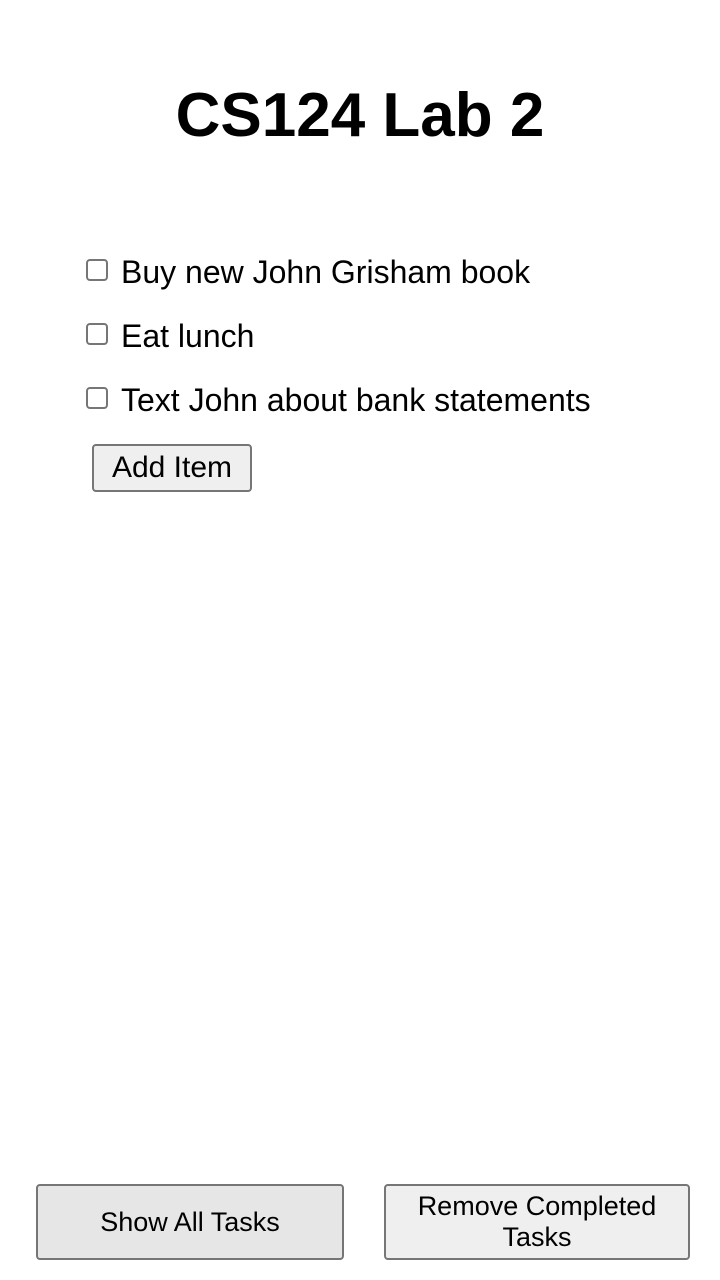  What do you see at coordinates (360, 115) in the screenshot?
I see `page-title: CS124 Lab 2` at bounding box center [360, 115].